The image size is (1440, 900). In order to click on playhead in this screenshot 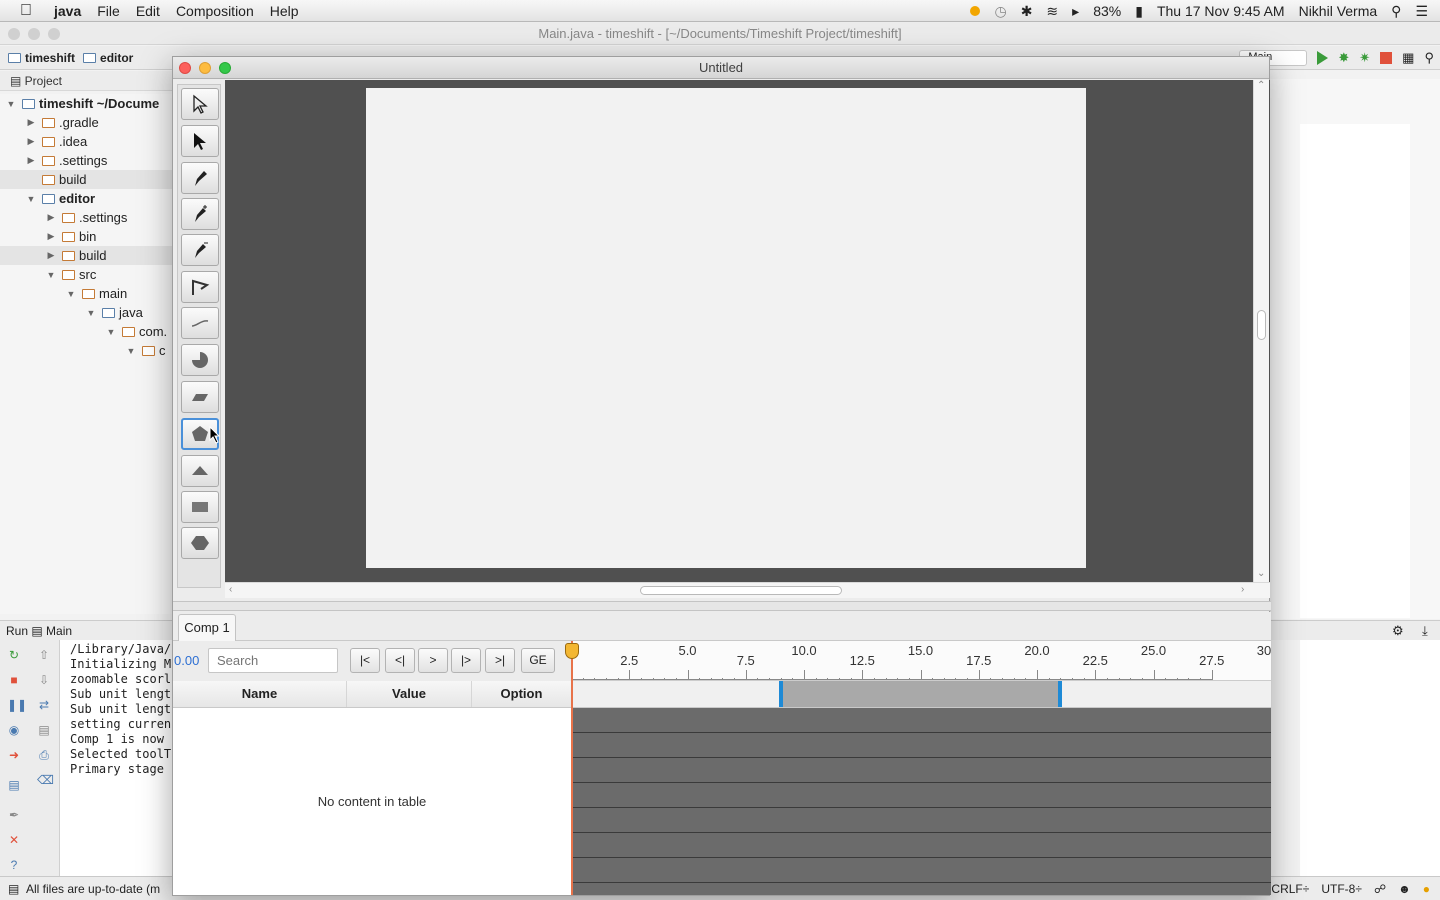, I will do `click(572, 768)`.